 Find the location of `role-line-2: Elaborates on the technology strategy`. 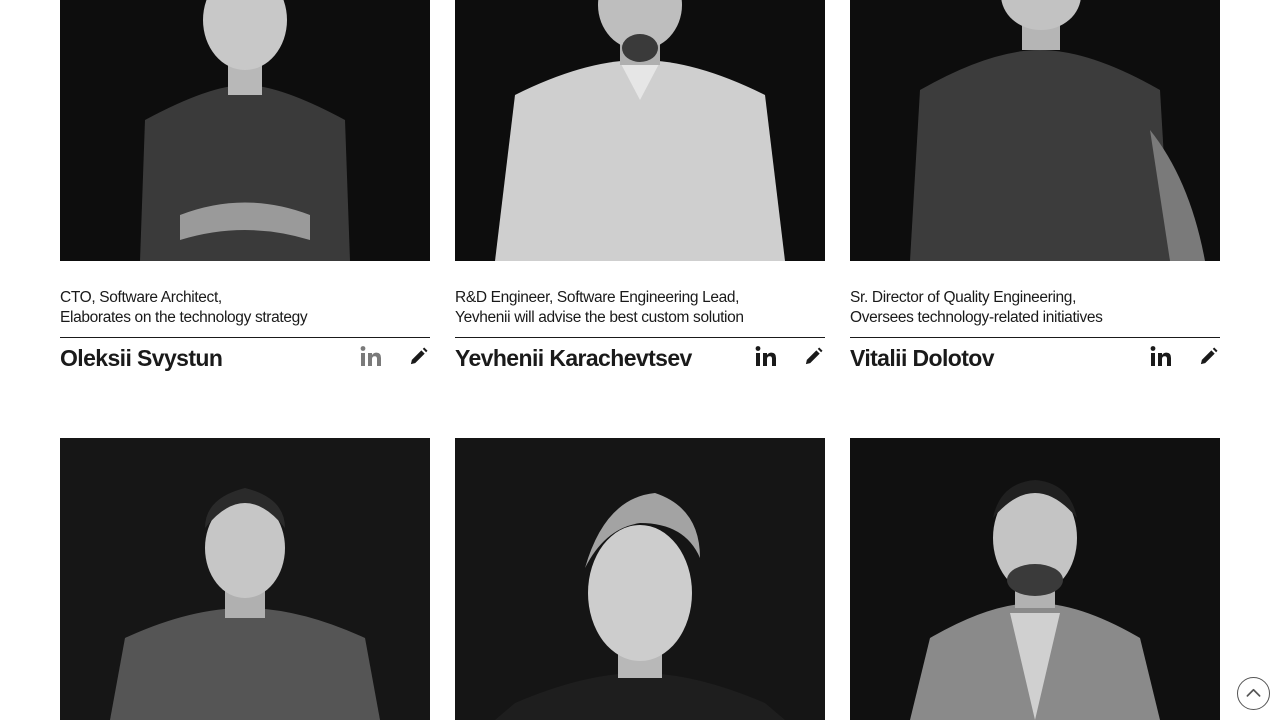

role-line-2: Elaborates on the technology strategy is located at coordinates (184, 317).